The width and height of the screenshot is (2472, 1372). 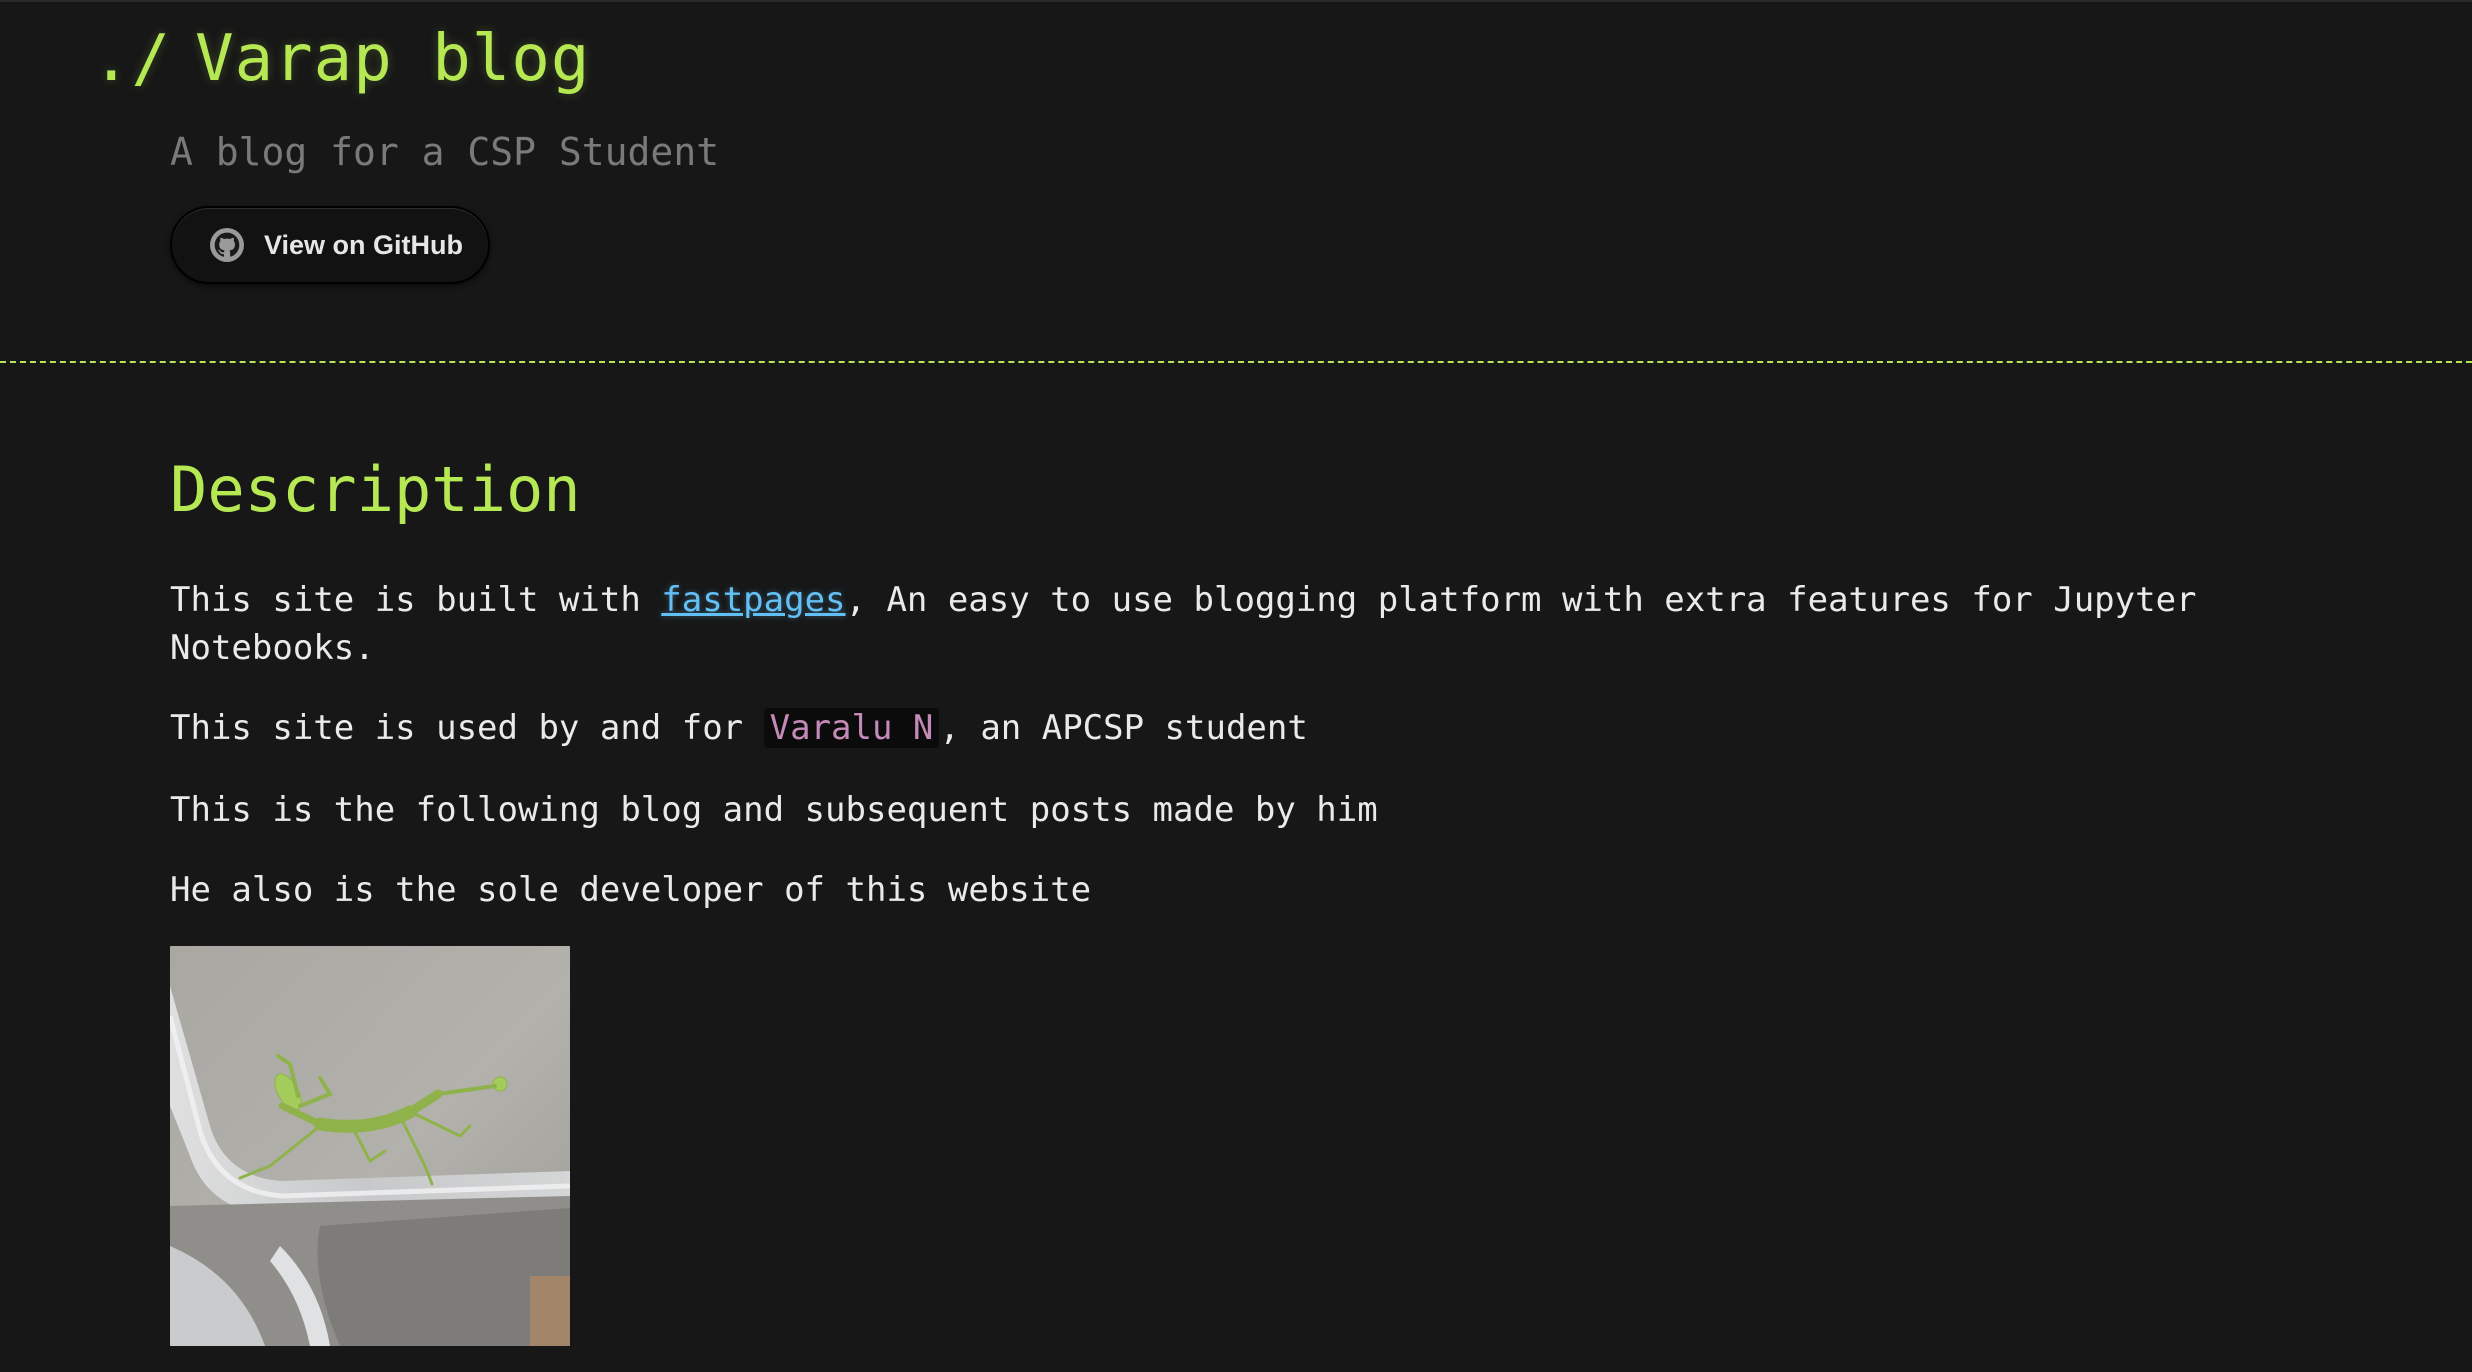 I want to click on site-subtitle: A blog for a CSP Student, so click(x=445, y=152).